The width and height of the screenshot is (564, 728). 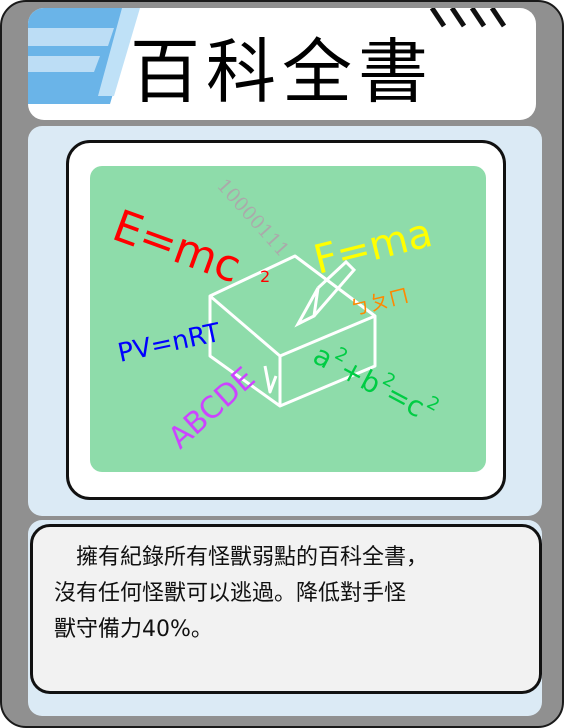 I want to click on bopomofo-text: ㄅㄆㄇ, so click(x=379, y=302).